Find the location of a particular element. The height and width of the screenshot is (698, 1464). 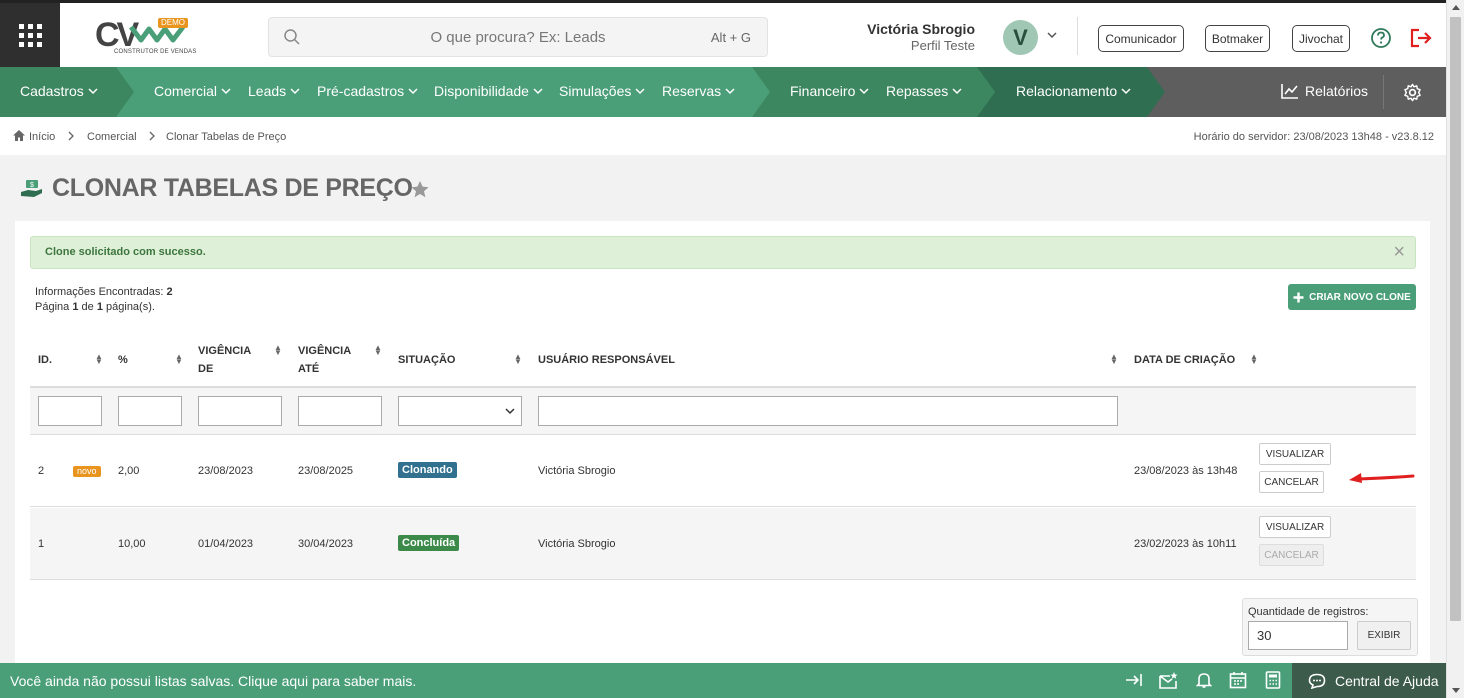

home-icon is located at coordinates (19, 135).